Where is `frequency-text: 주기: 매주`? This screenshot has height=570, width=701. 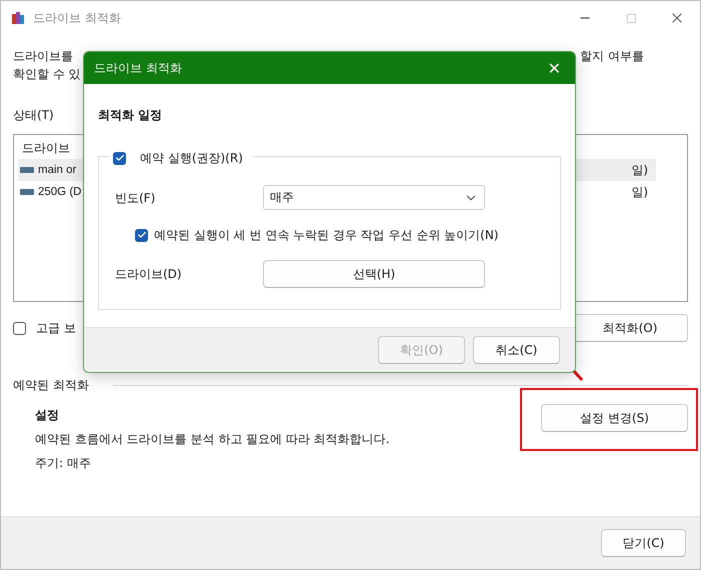 frequency-text: 주기: 매주 is located at coordinates (63, 463).